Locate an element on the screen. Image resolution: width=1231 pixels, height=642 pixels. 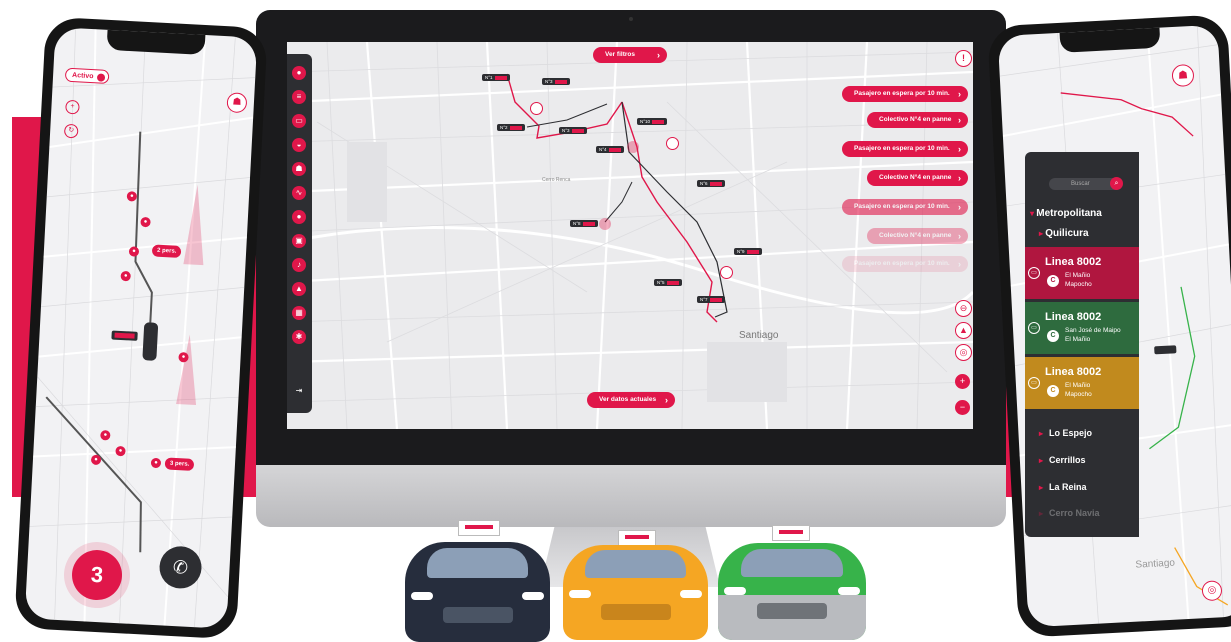
filters-button: Ver filtros is located at coordinates (630, 55).